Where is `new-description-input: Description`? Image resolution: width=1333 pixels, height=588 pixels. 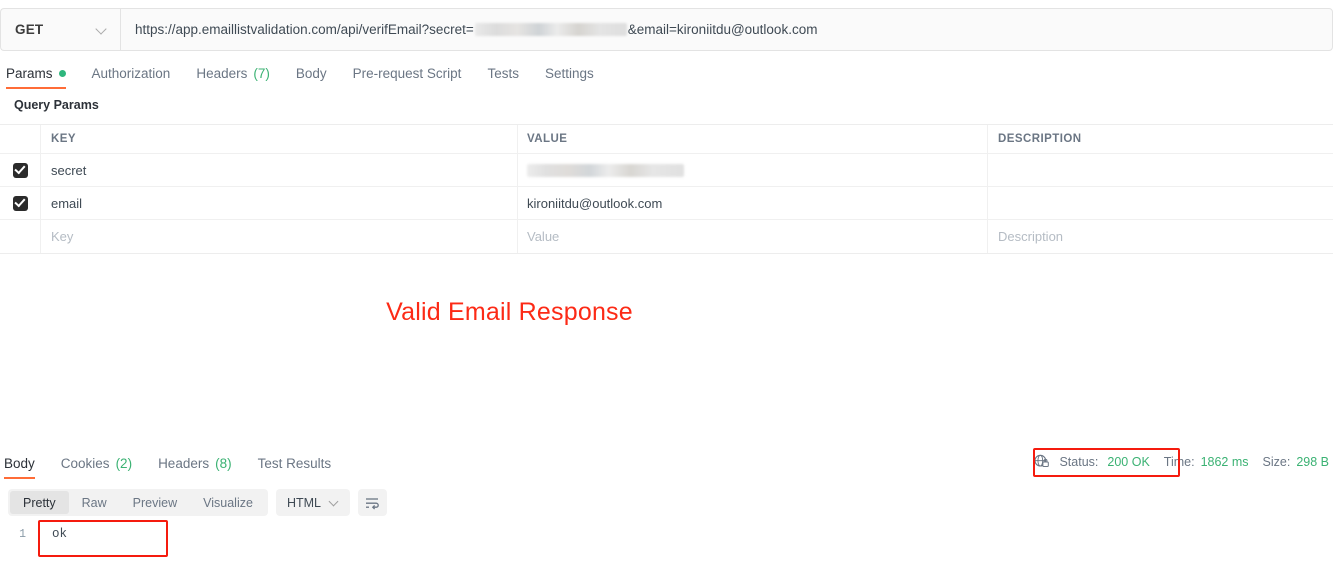
new-description-input: Description is located at coordinates (1160, 236).